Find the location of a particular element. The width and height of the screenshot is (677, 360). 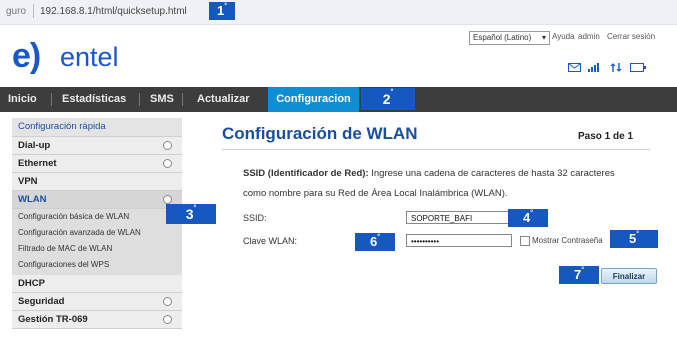

sidebar-subitem-wps: Configuraciones del WPS is located at coordinates (97, 266).